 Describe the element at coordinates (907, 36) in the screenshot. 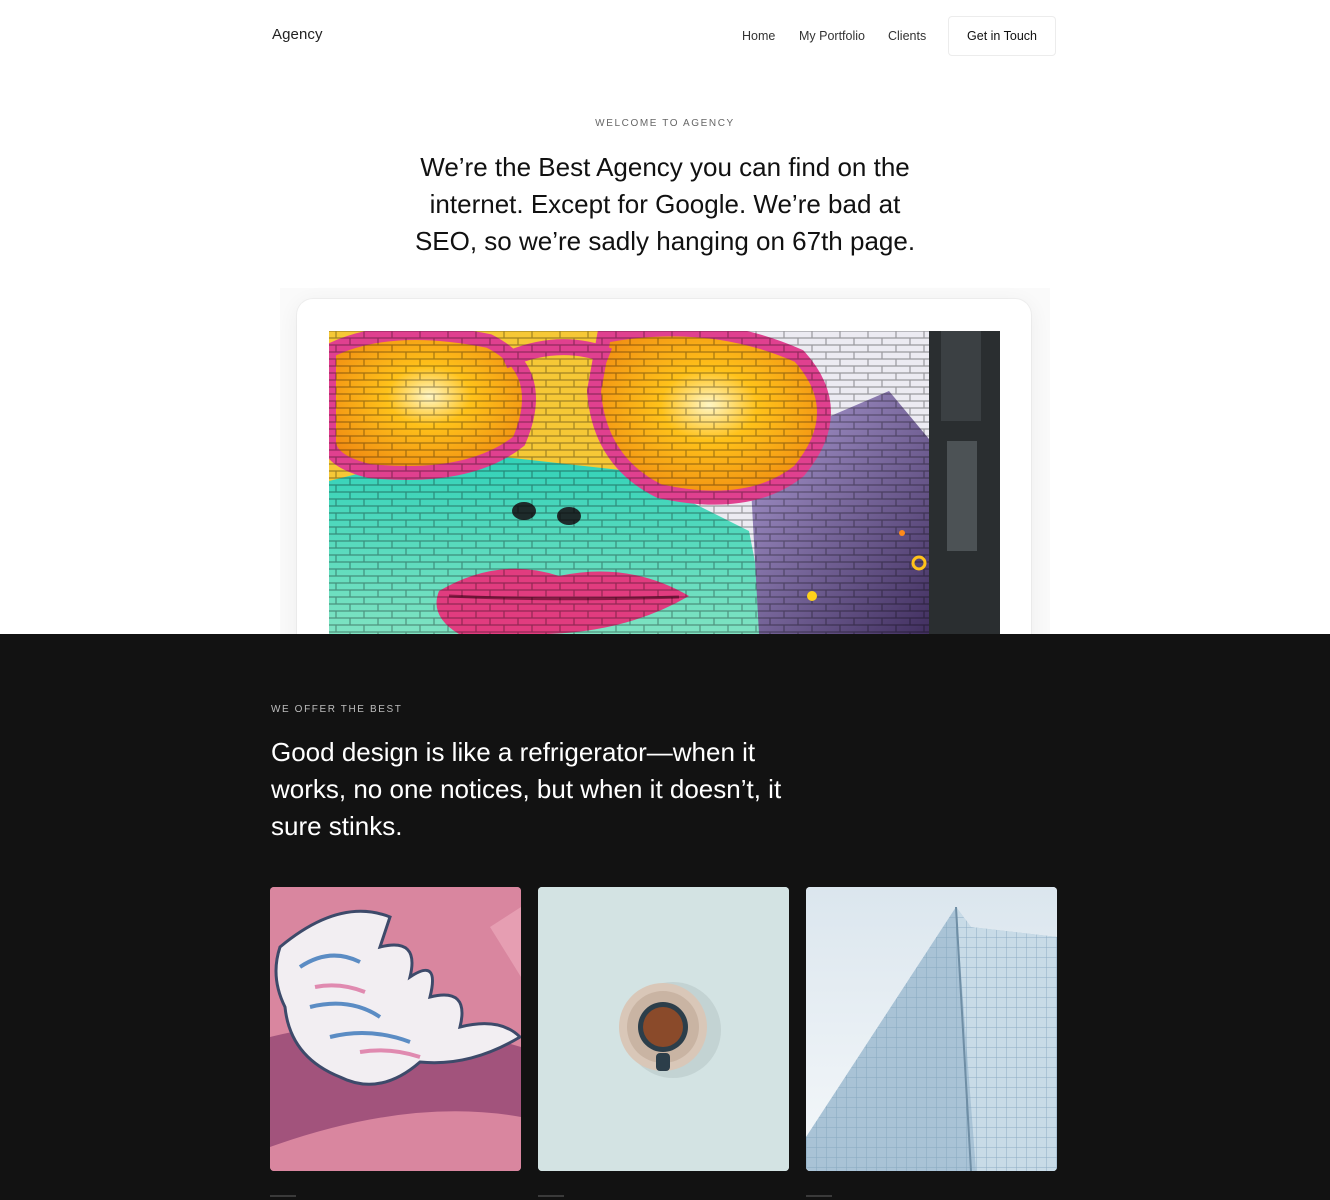

I see `nav-clients-link: Clients` at that location.